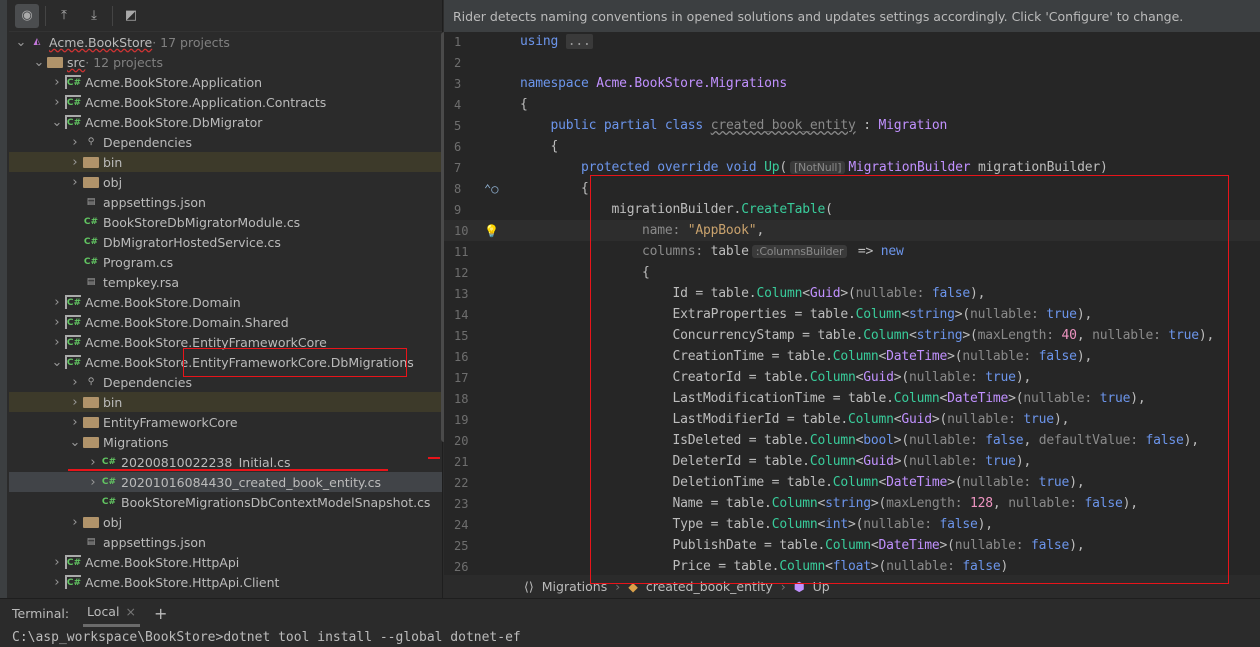  Describe the element at coordinates (852, 146) in the screenshot. I see `code-line: 6 {` at that location.